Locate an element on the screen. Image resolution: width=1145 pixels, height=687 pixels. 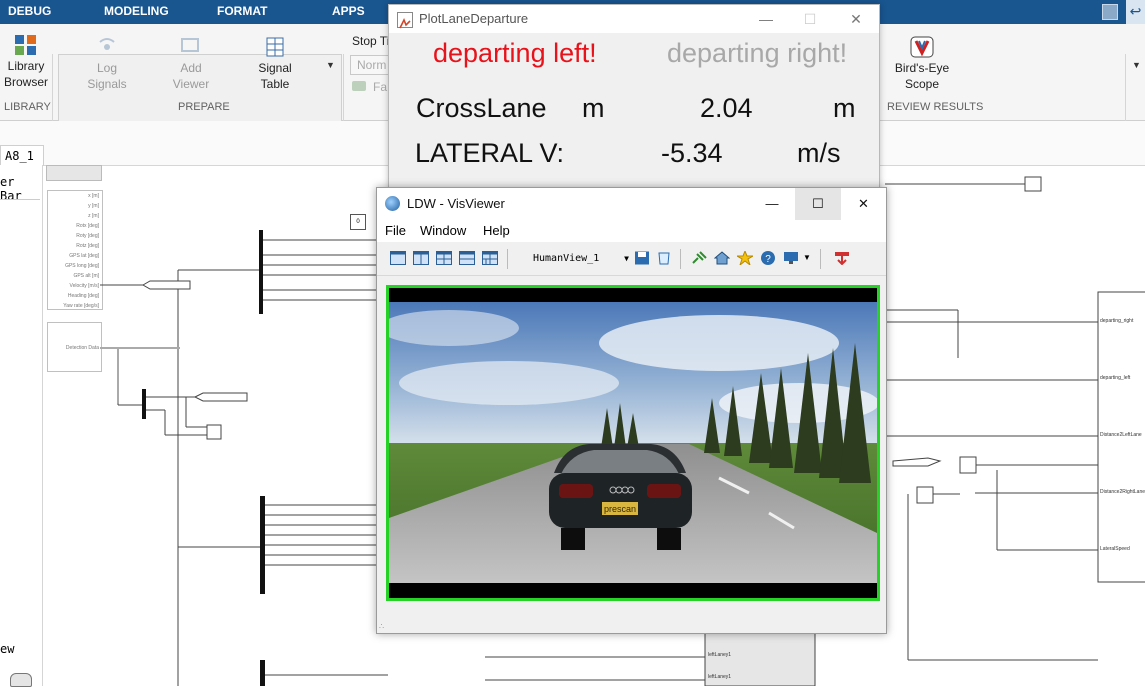
menu-file: File is located at coordinates (395, 230).